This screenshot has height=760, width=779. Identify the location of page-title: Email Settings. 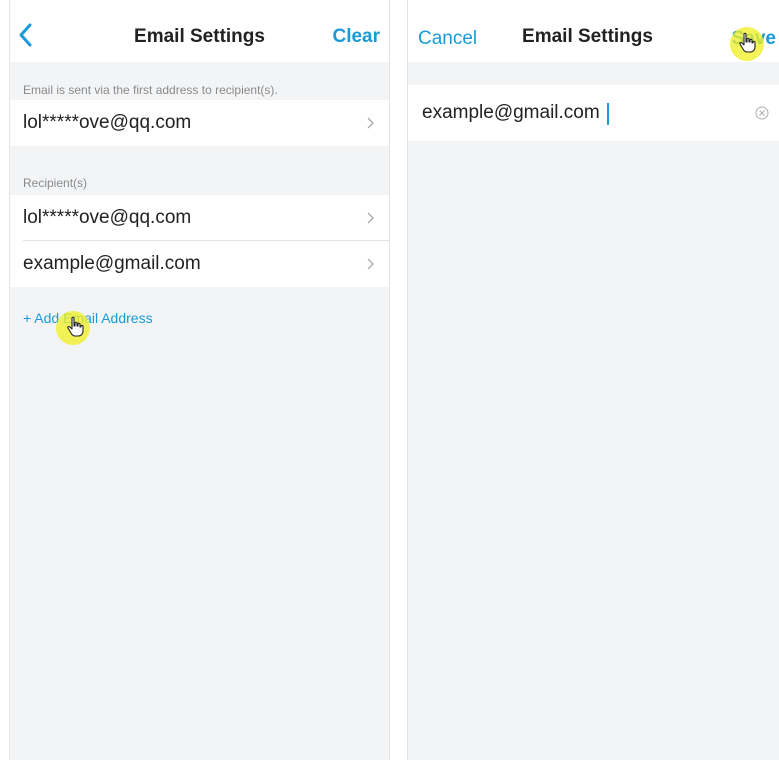
(587, 36).